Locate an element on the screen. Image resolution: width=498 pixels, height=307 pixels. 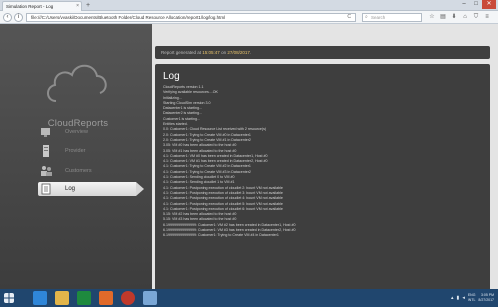
active-indicator is located at coordinates (140, 189).